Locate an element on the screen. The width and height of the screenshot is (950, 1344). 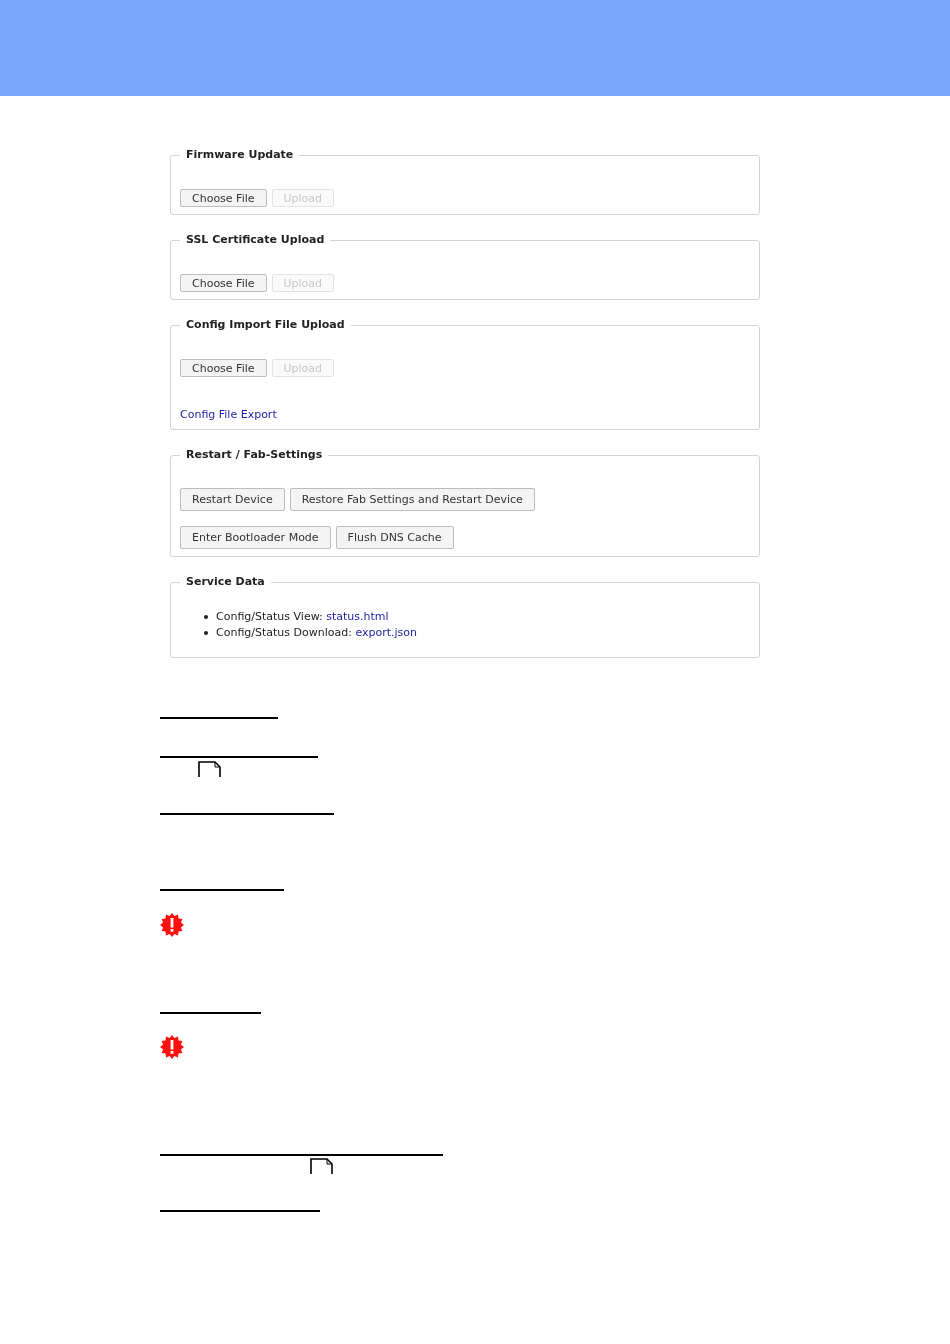
file-link: export.json is located at coordinates (386, 632).